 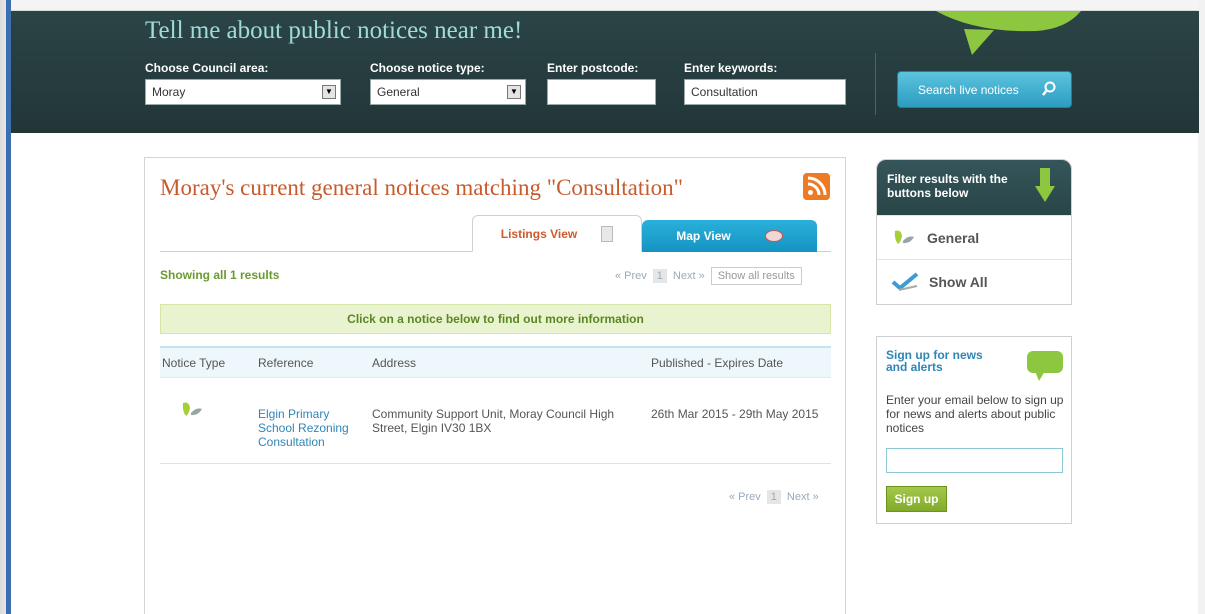 What do you see at coordinates (916, 499) in the screenshot?
I see `sign-up-button: Sign up` at bounding box center [916, 499].